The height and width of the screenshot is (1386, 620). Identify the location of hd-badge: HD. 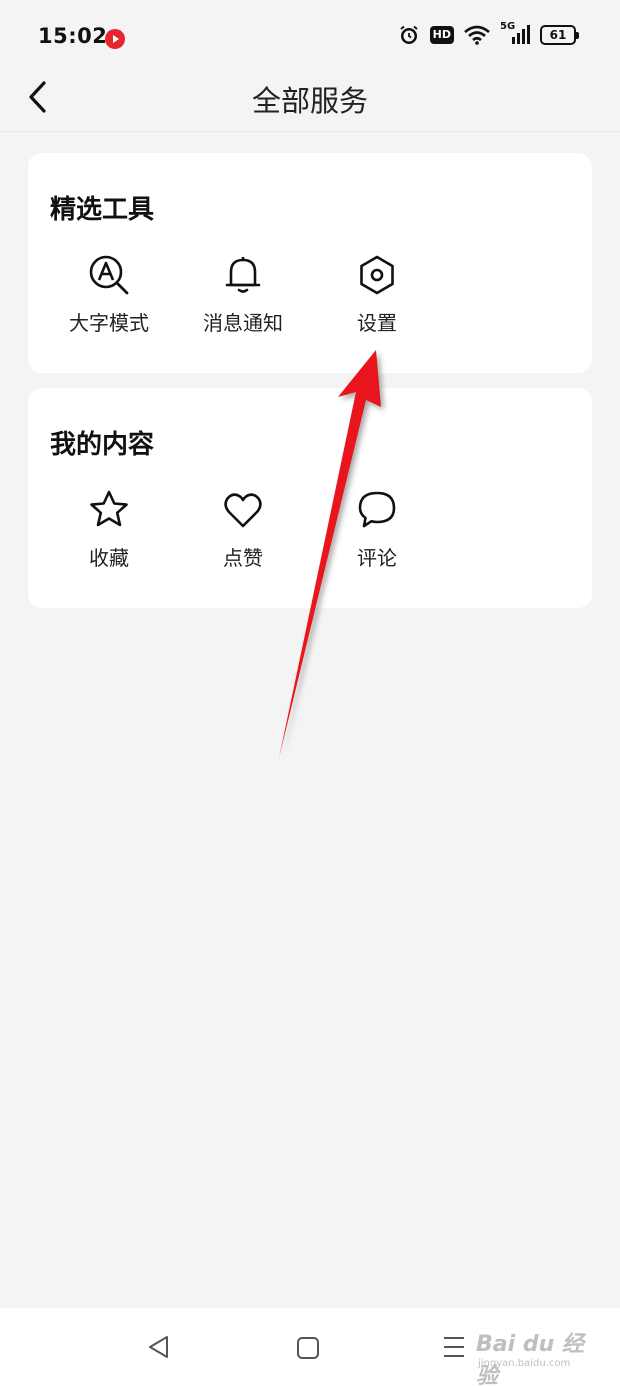
(441, 35).